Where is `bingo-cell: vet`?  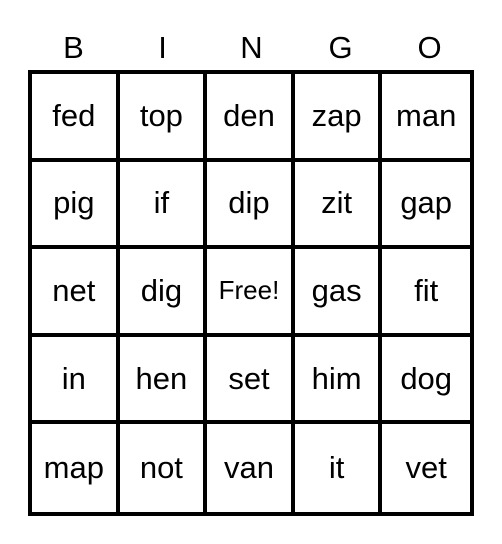 bingo-cell: vet is located at coordinates (426, 468).